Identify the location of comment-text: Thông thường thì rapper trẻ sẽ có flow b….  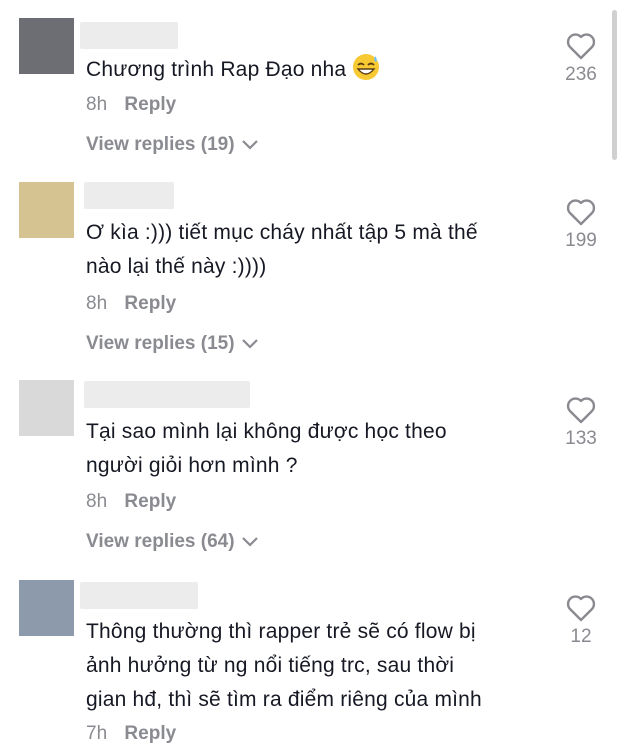
(316, 666).